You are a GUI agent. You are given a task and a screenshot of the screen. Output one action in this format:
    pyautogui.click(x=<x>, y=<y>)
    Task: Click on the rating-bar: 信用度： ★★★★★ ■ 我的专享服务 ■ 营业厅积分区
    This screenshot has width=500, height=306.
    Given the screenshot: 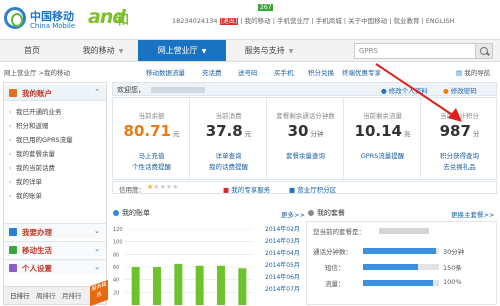 What is the action you would take?
    pyautogui.click(x=304, y=187)
    